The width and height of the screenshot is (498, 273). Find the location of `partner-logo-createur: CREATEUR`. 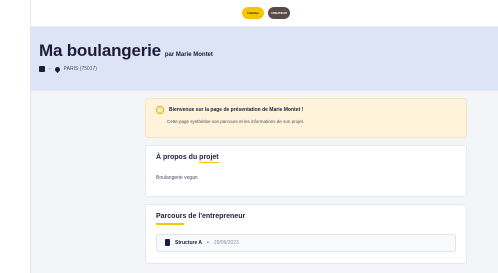

partner-logo-createur: CREATEUR is located at coordinates (279, 13).